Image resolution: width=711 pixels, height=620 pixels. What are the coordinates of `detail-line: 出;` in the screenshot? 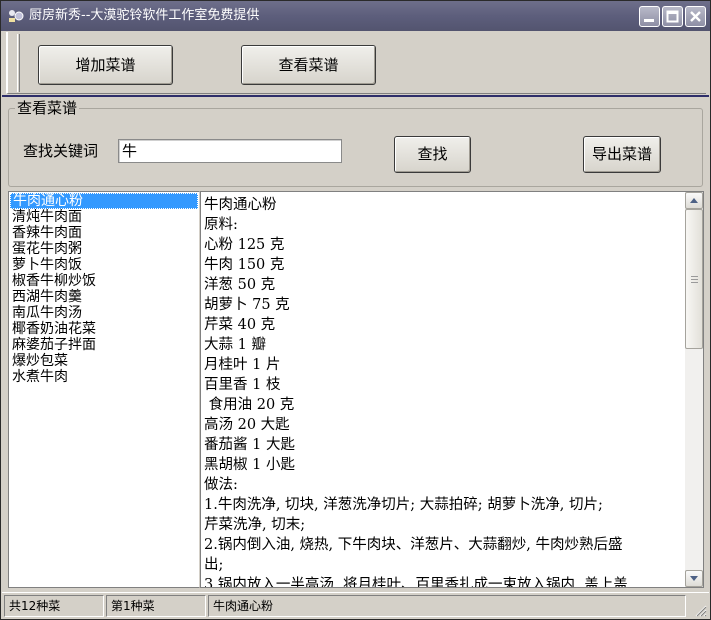 It's located at (214, 565).